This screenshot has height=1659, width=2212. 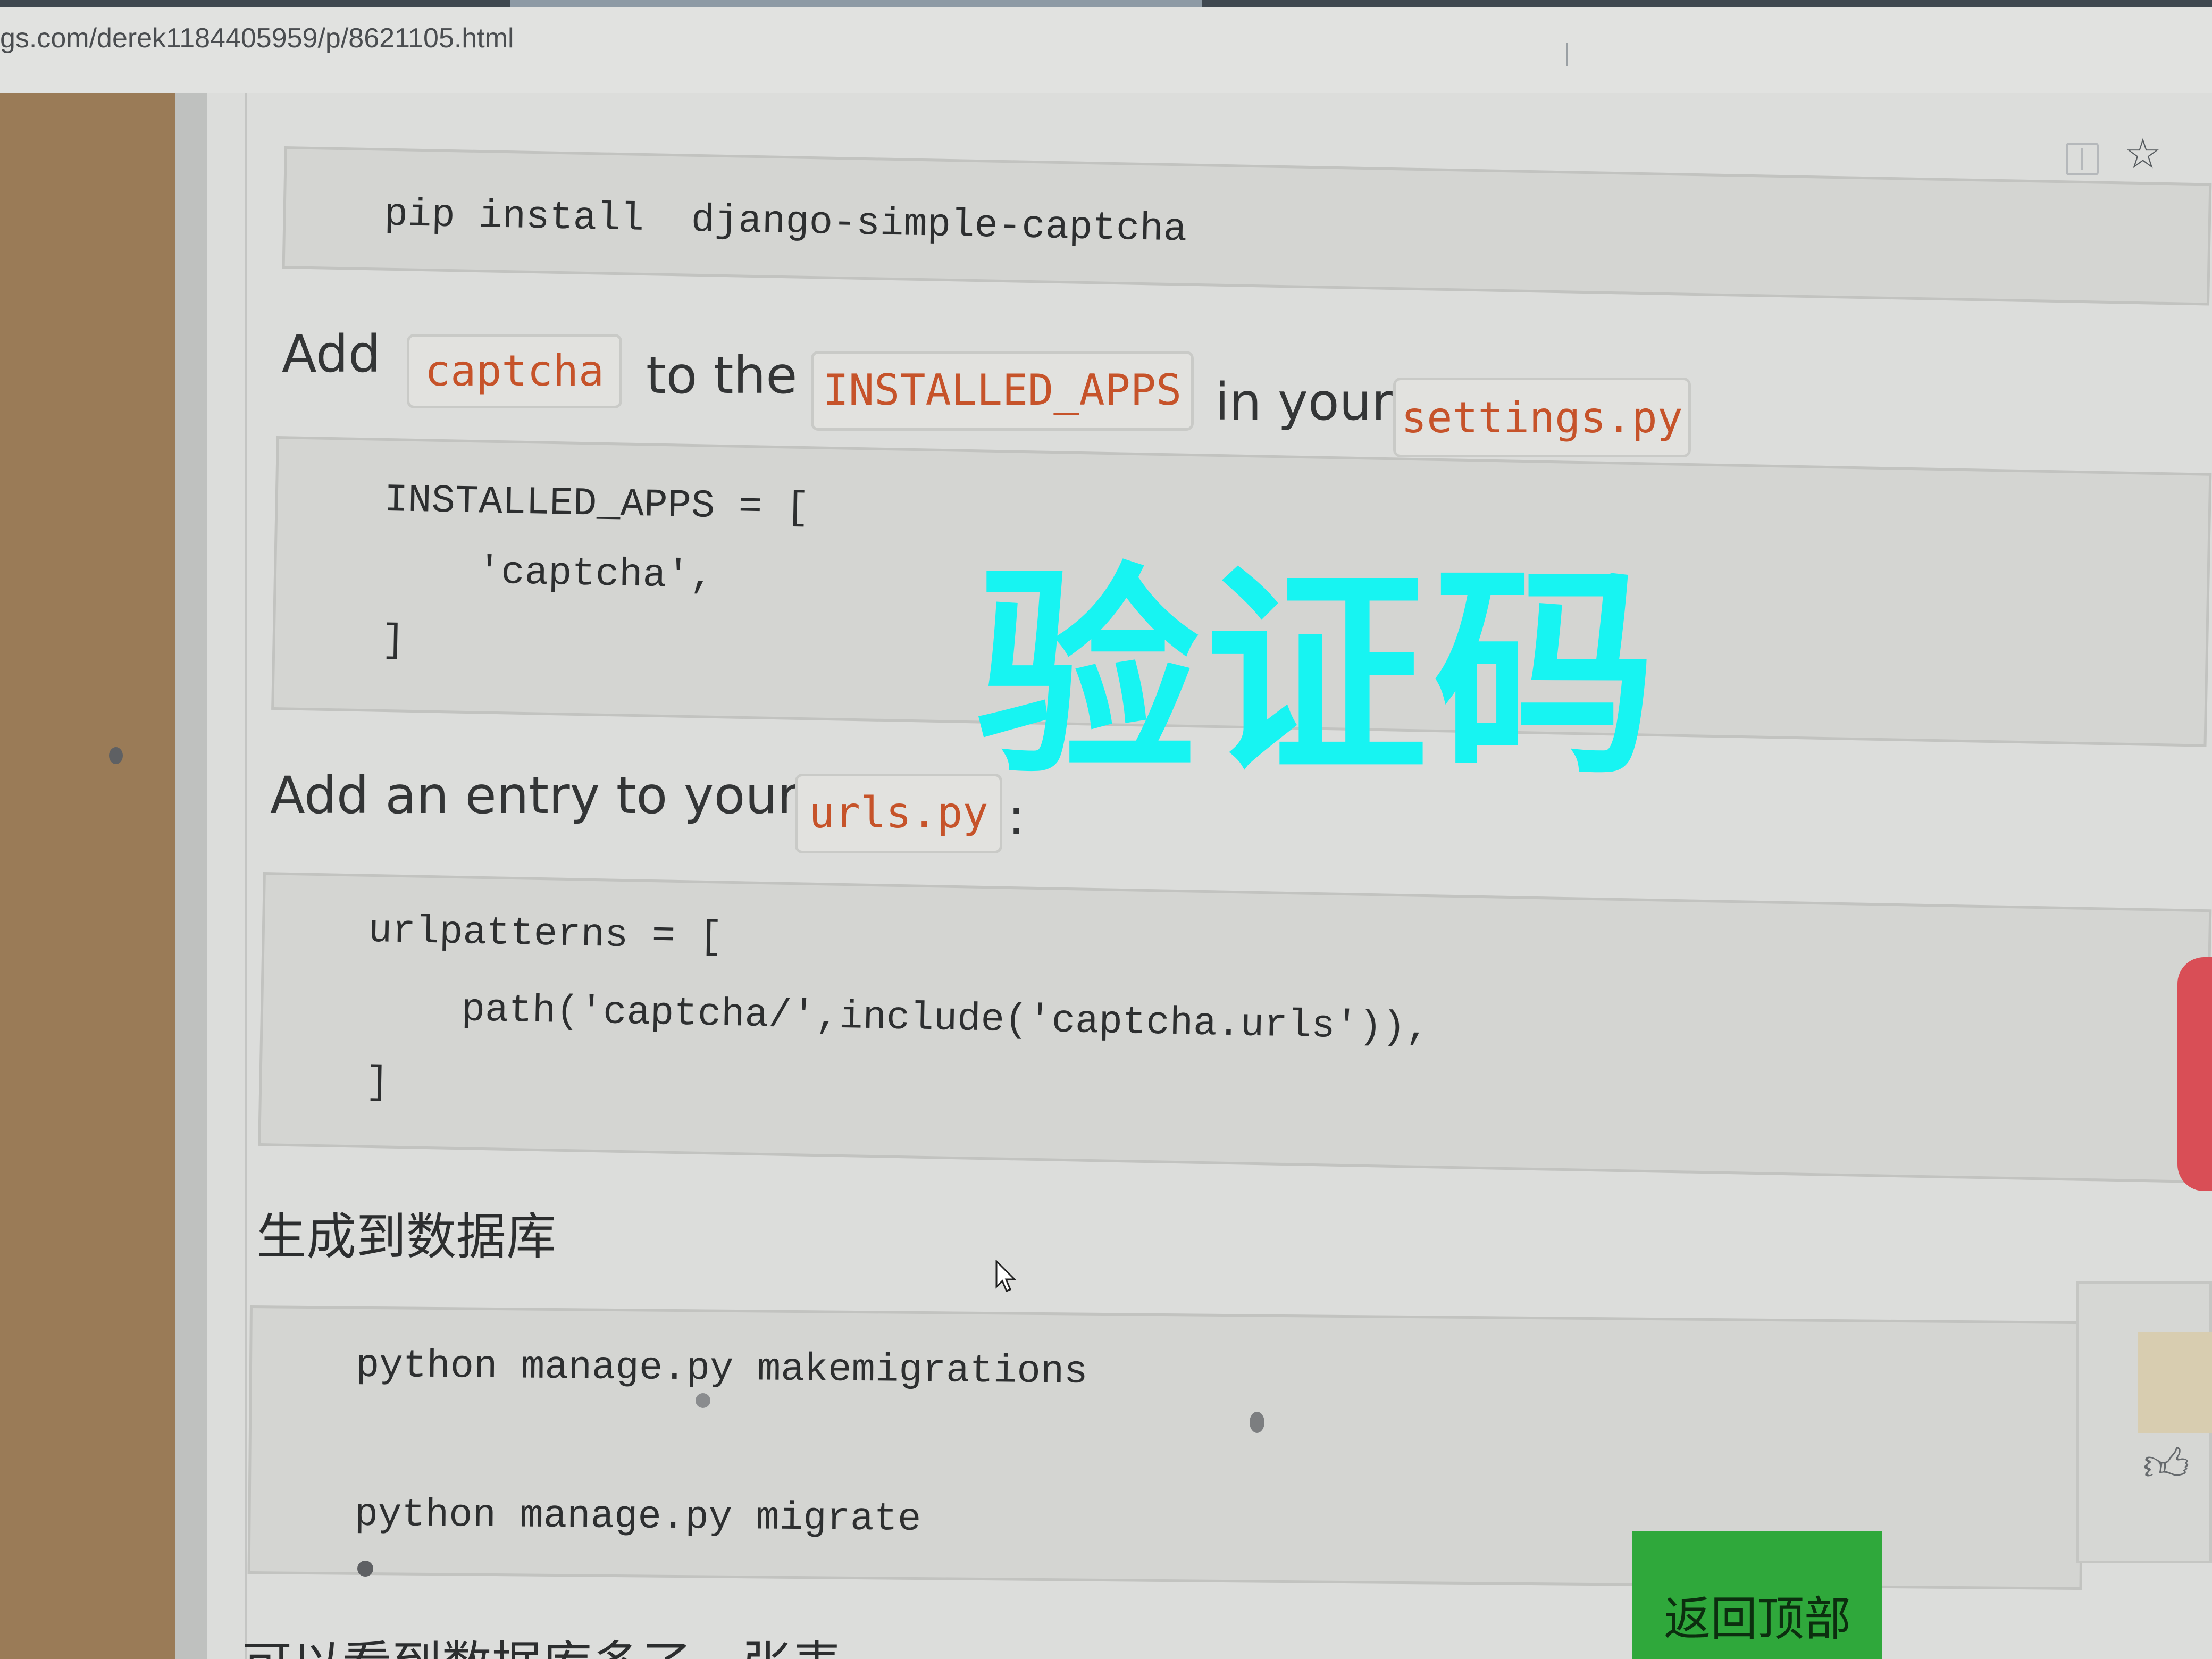 I want to click on inline-code-settings: settings.py, so click(x=1542, y=417).